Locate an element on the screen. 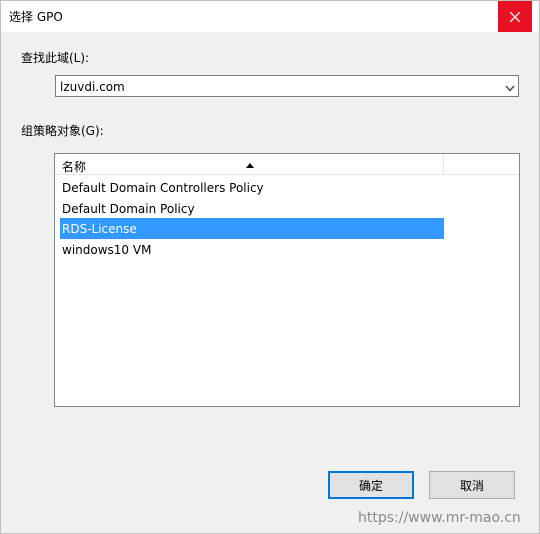 This screenshot has width=540, height=534. cancel-button: 取消 is located at coordinates (472, 485).